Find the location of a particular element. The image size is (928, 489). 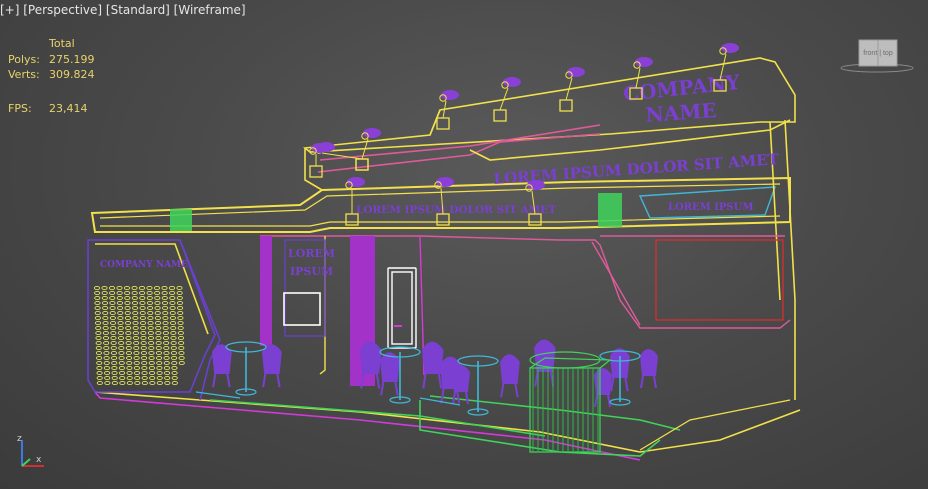

y-axis-line is located at coordinates (26, 462).